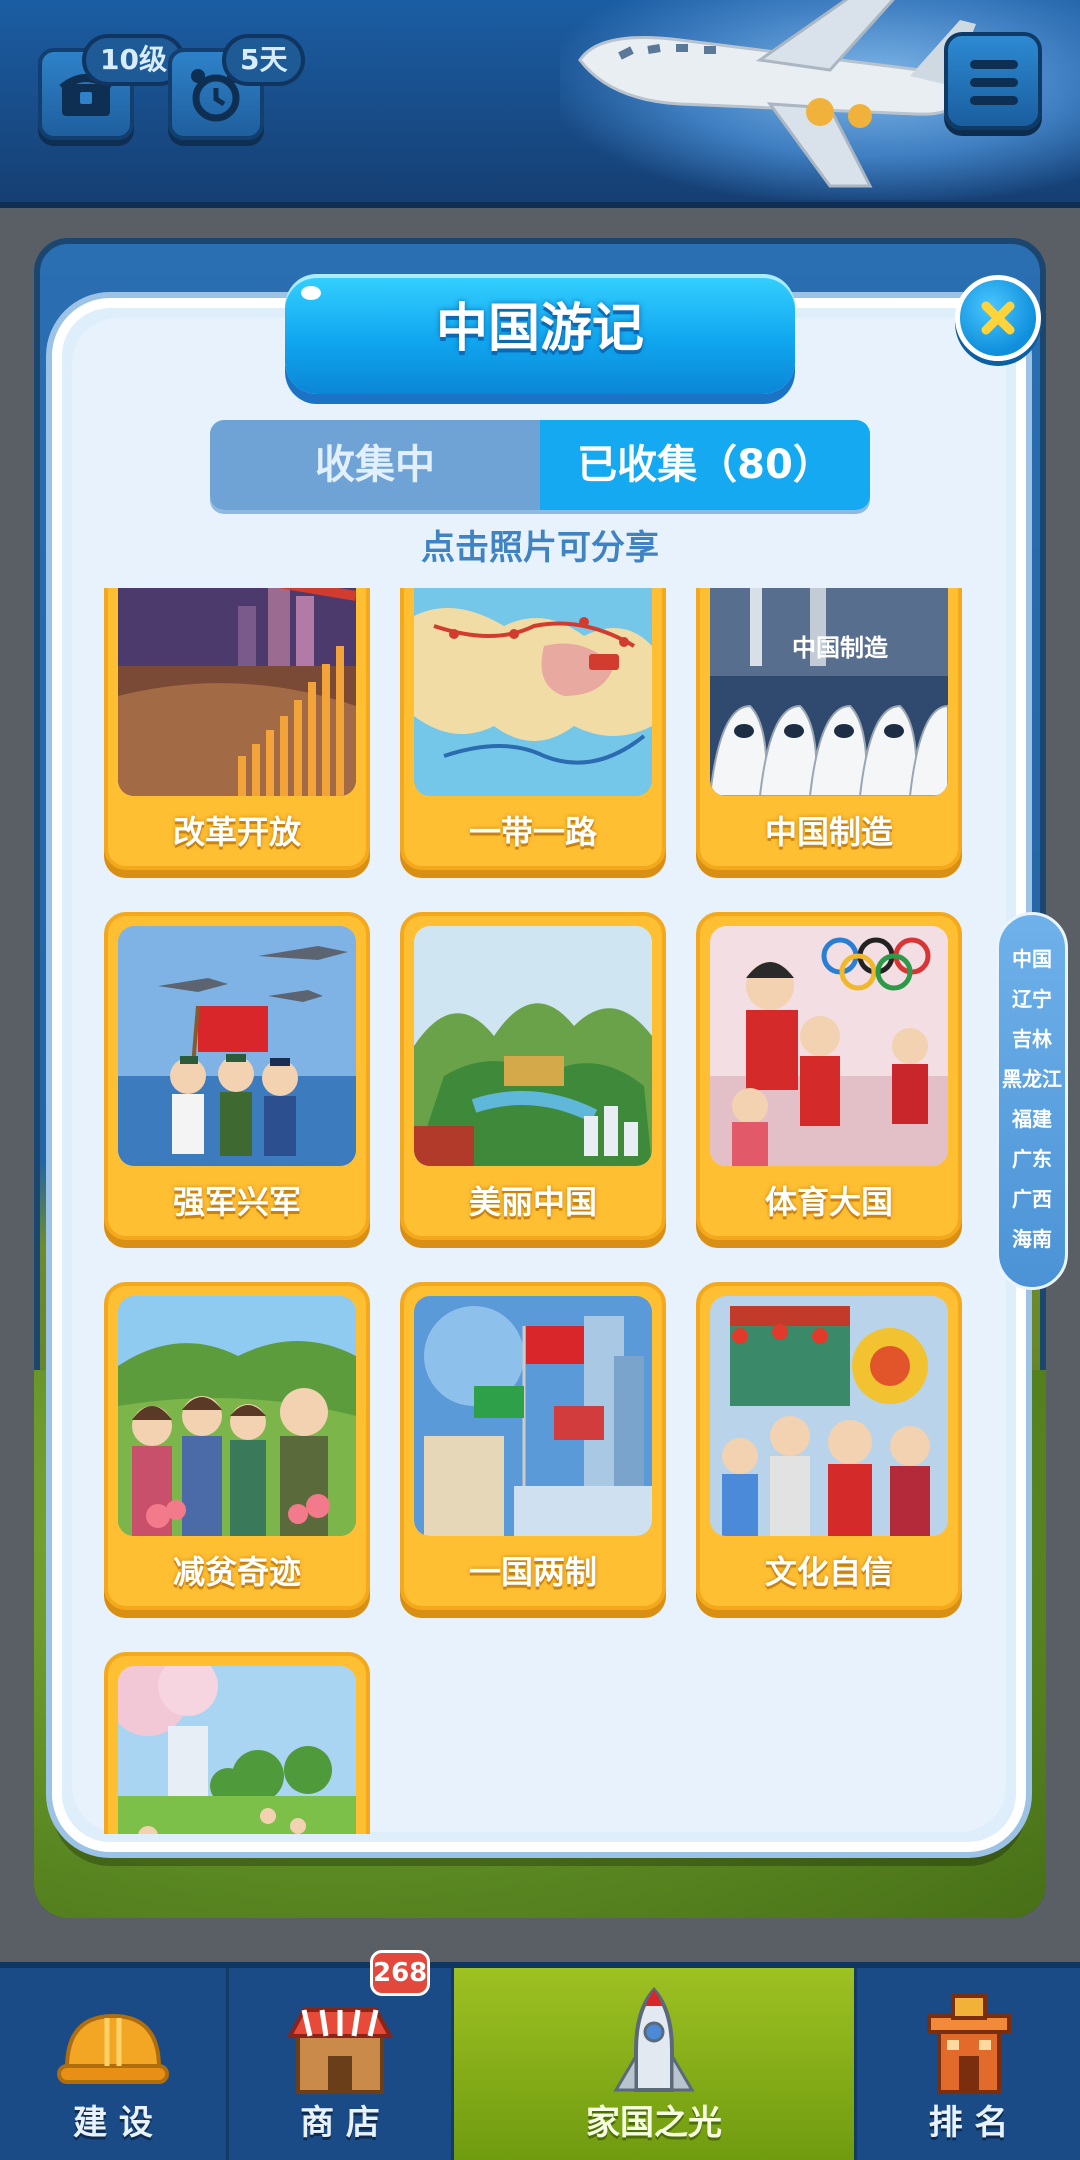 This screenshot has width=1080, height=2160. What do you see at coordinates (829, 692) in the screenshot?
I see `made-in-china-trains: 中国制造` at bounding box center [829, 692].